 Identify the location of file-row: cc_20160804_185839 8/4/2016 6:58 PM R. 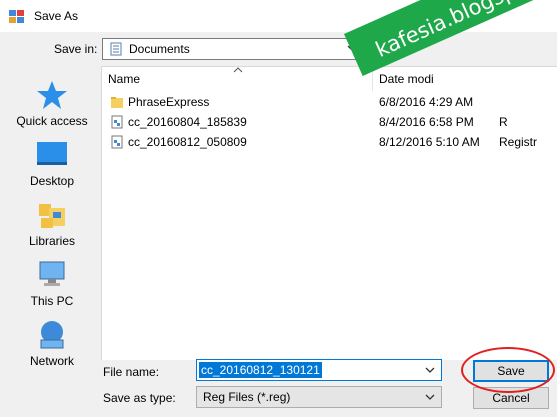
(329, 122).